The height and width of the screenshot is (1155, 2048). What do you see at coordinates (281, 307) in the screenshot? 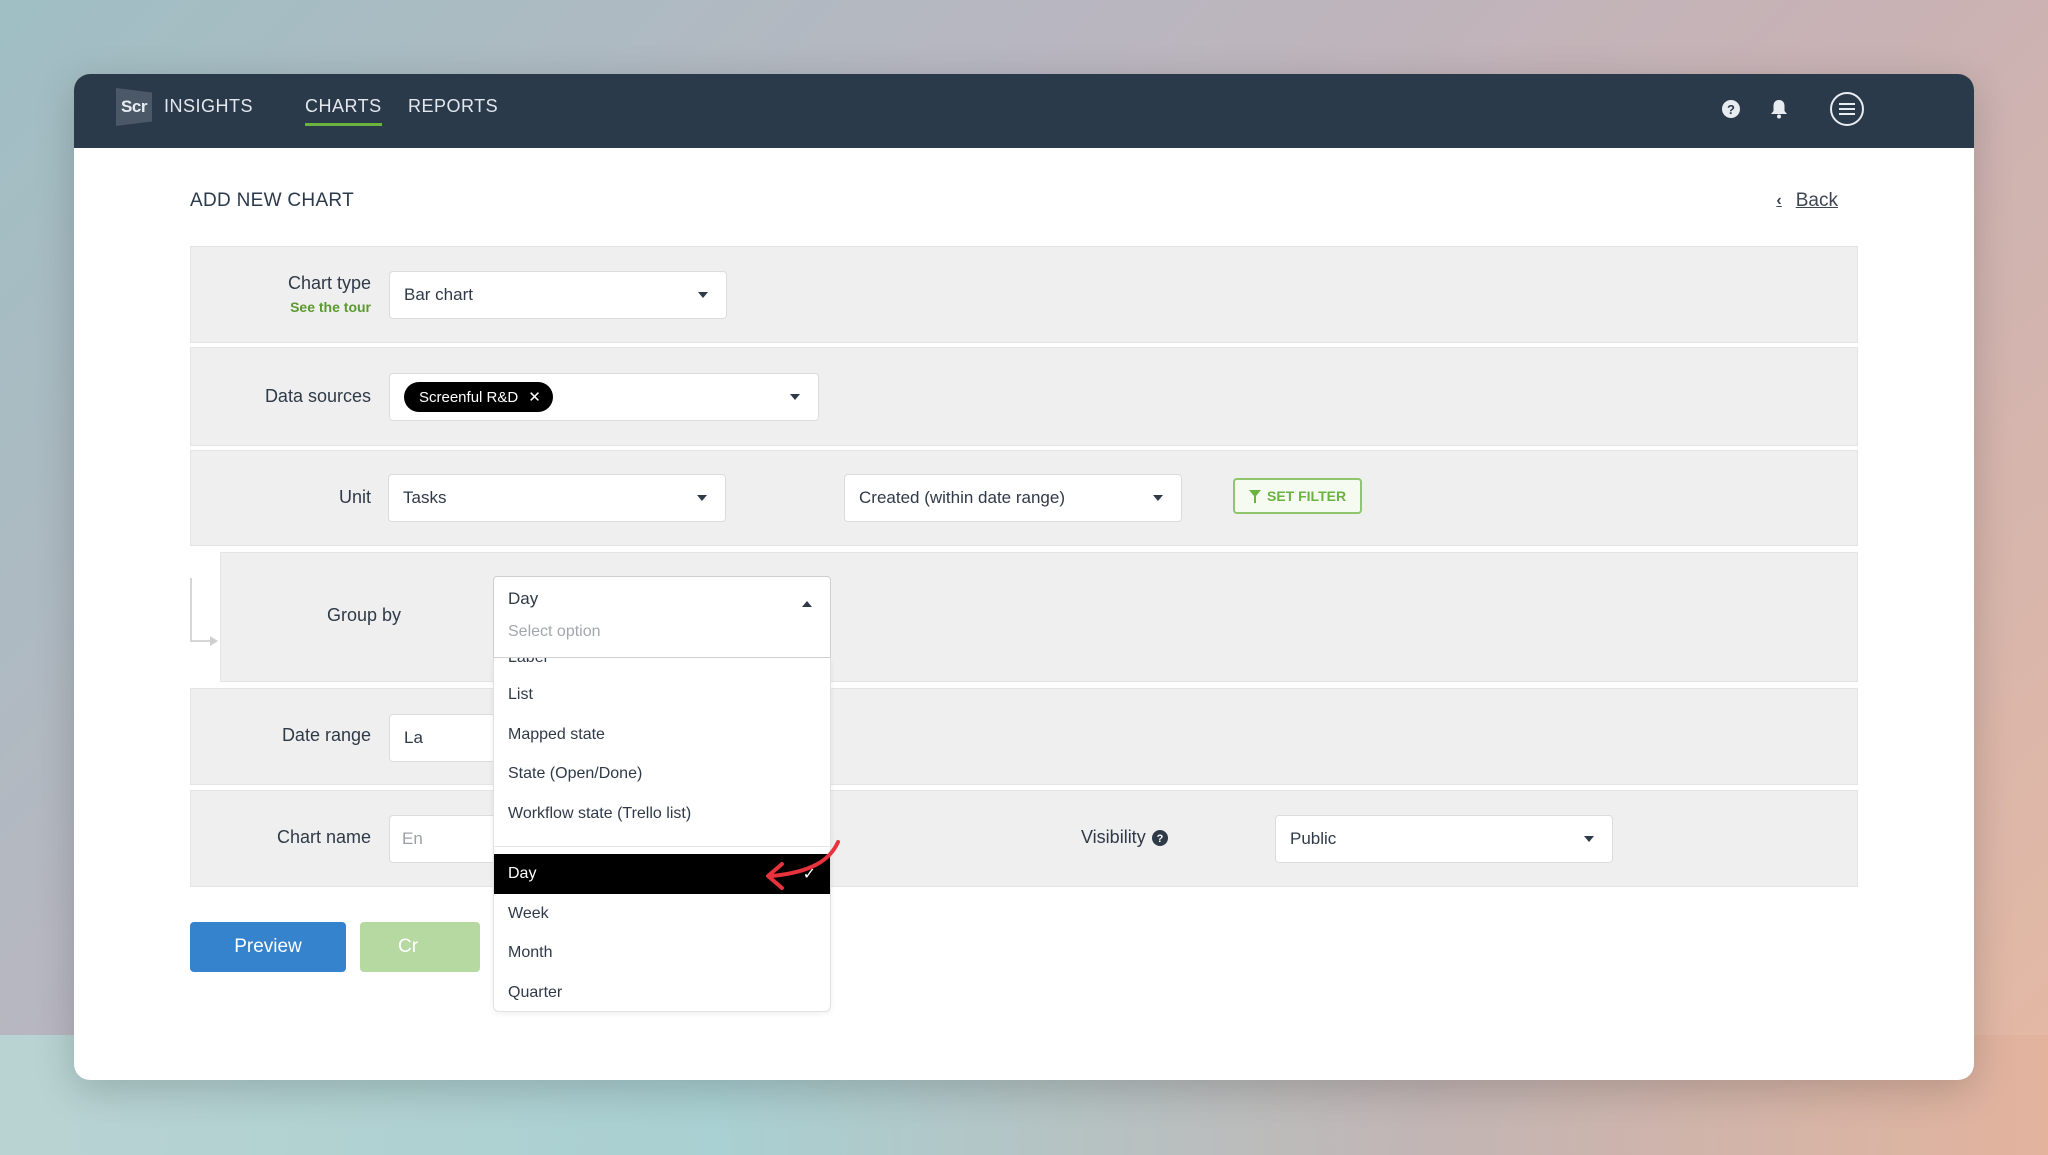
I see `see-tour-link: See the tour` at bounding box center [281, 307].